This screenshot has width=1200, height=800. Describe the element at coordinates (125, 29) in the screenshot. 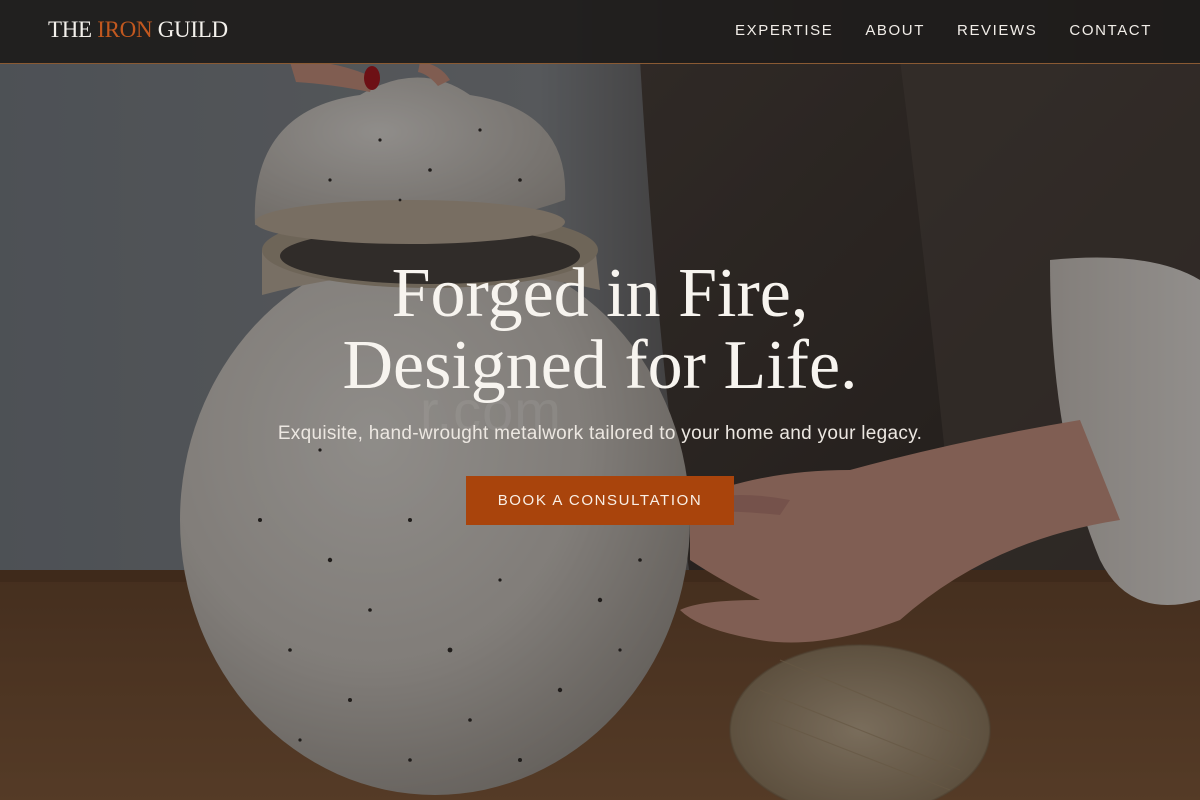

I see `brand-accent: IRON` at that location.